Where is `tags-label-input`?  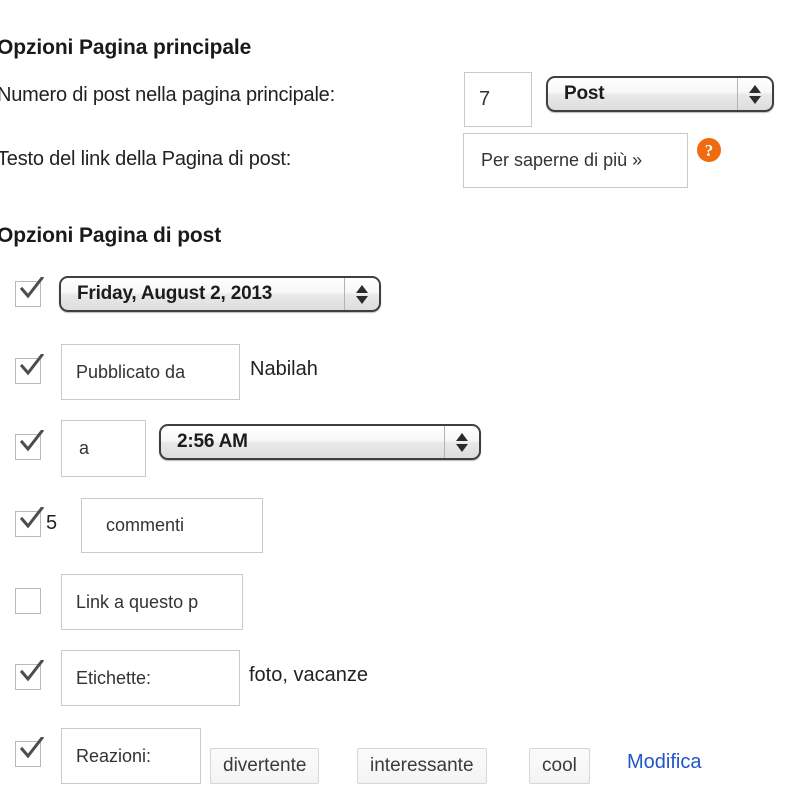
tags-label-input is located at coordinates (150, 678).